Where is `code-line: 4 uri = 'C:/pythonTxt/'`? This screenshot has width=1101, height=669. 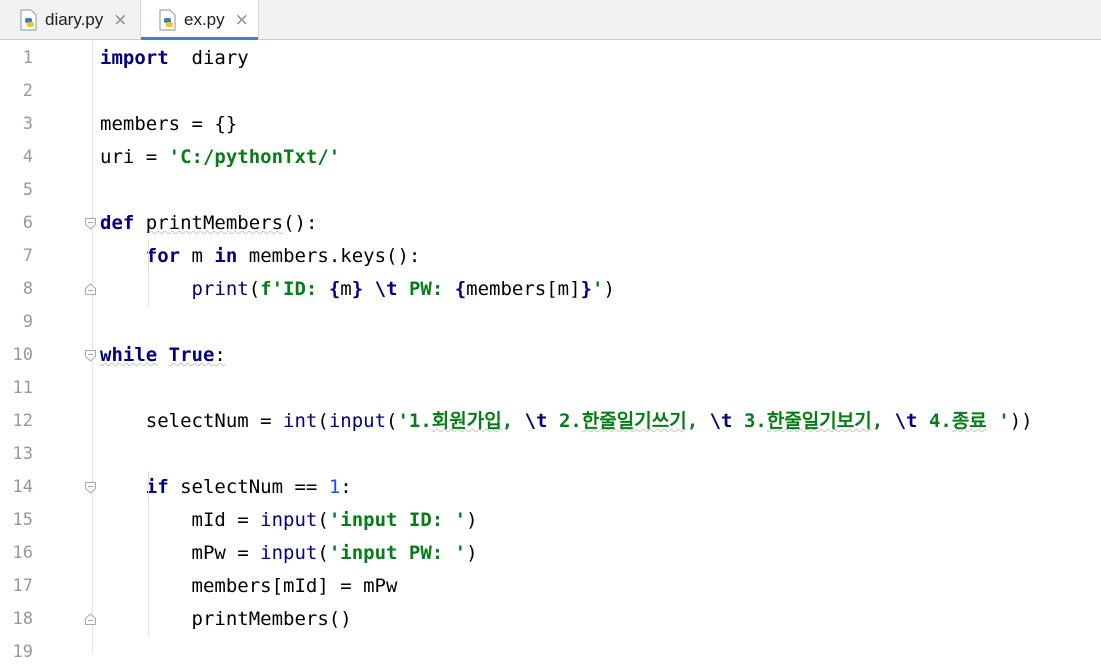
code-line: 4 uri = 'C:/pythonTxt/' is located at coordinates (550, 157).